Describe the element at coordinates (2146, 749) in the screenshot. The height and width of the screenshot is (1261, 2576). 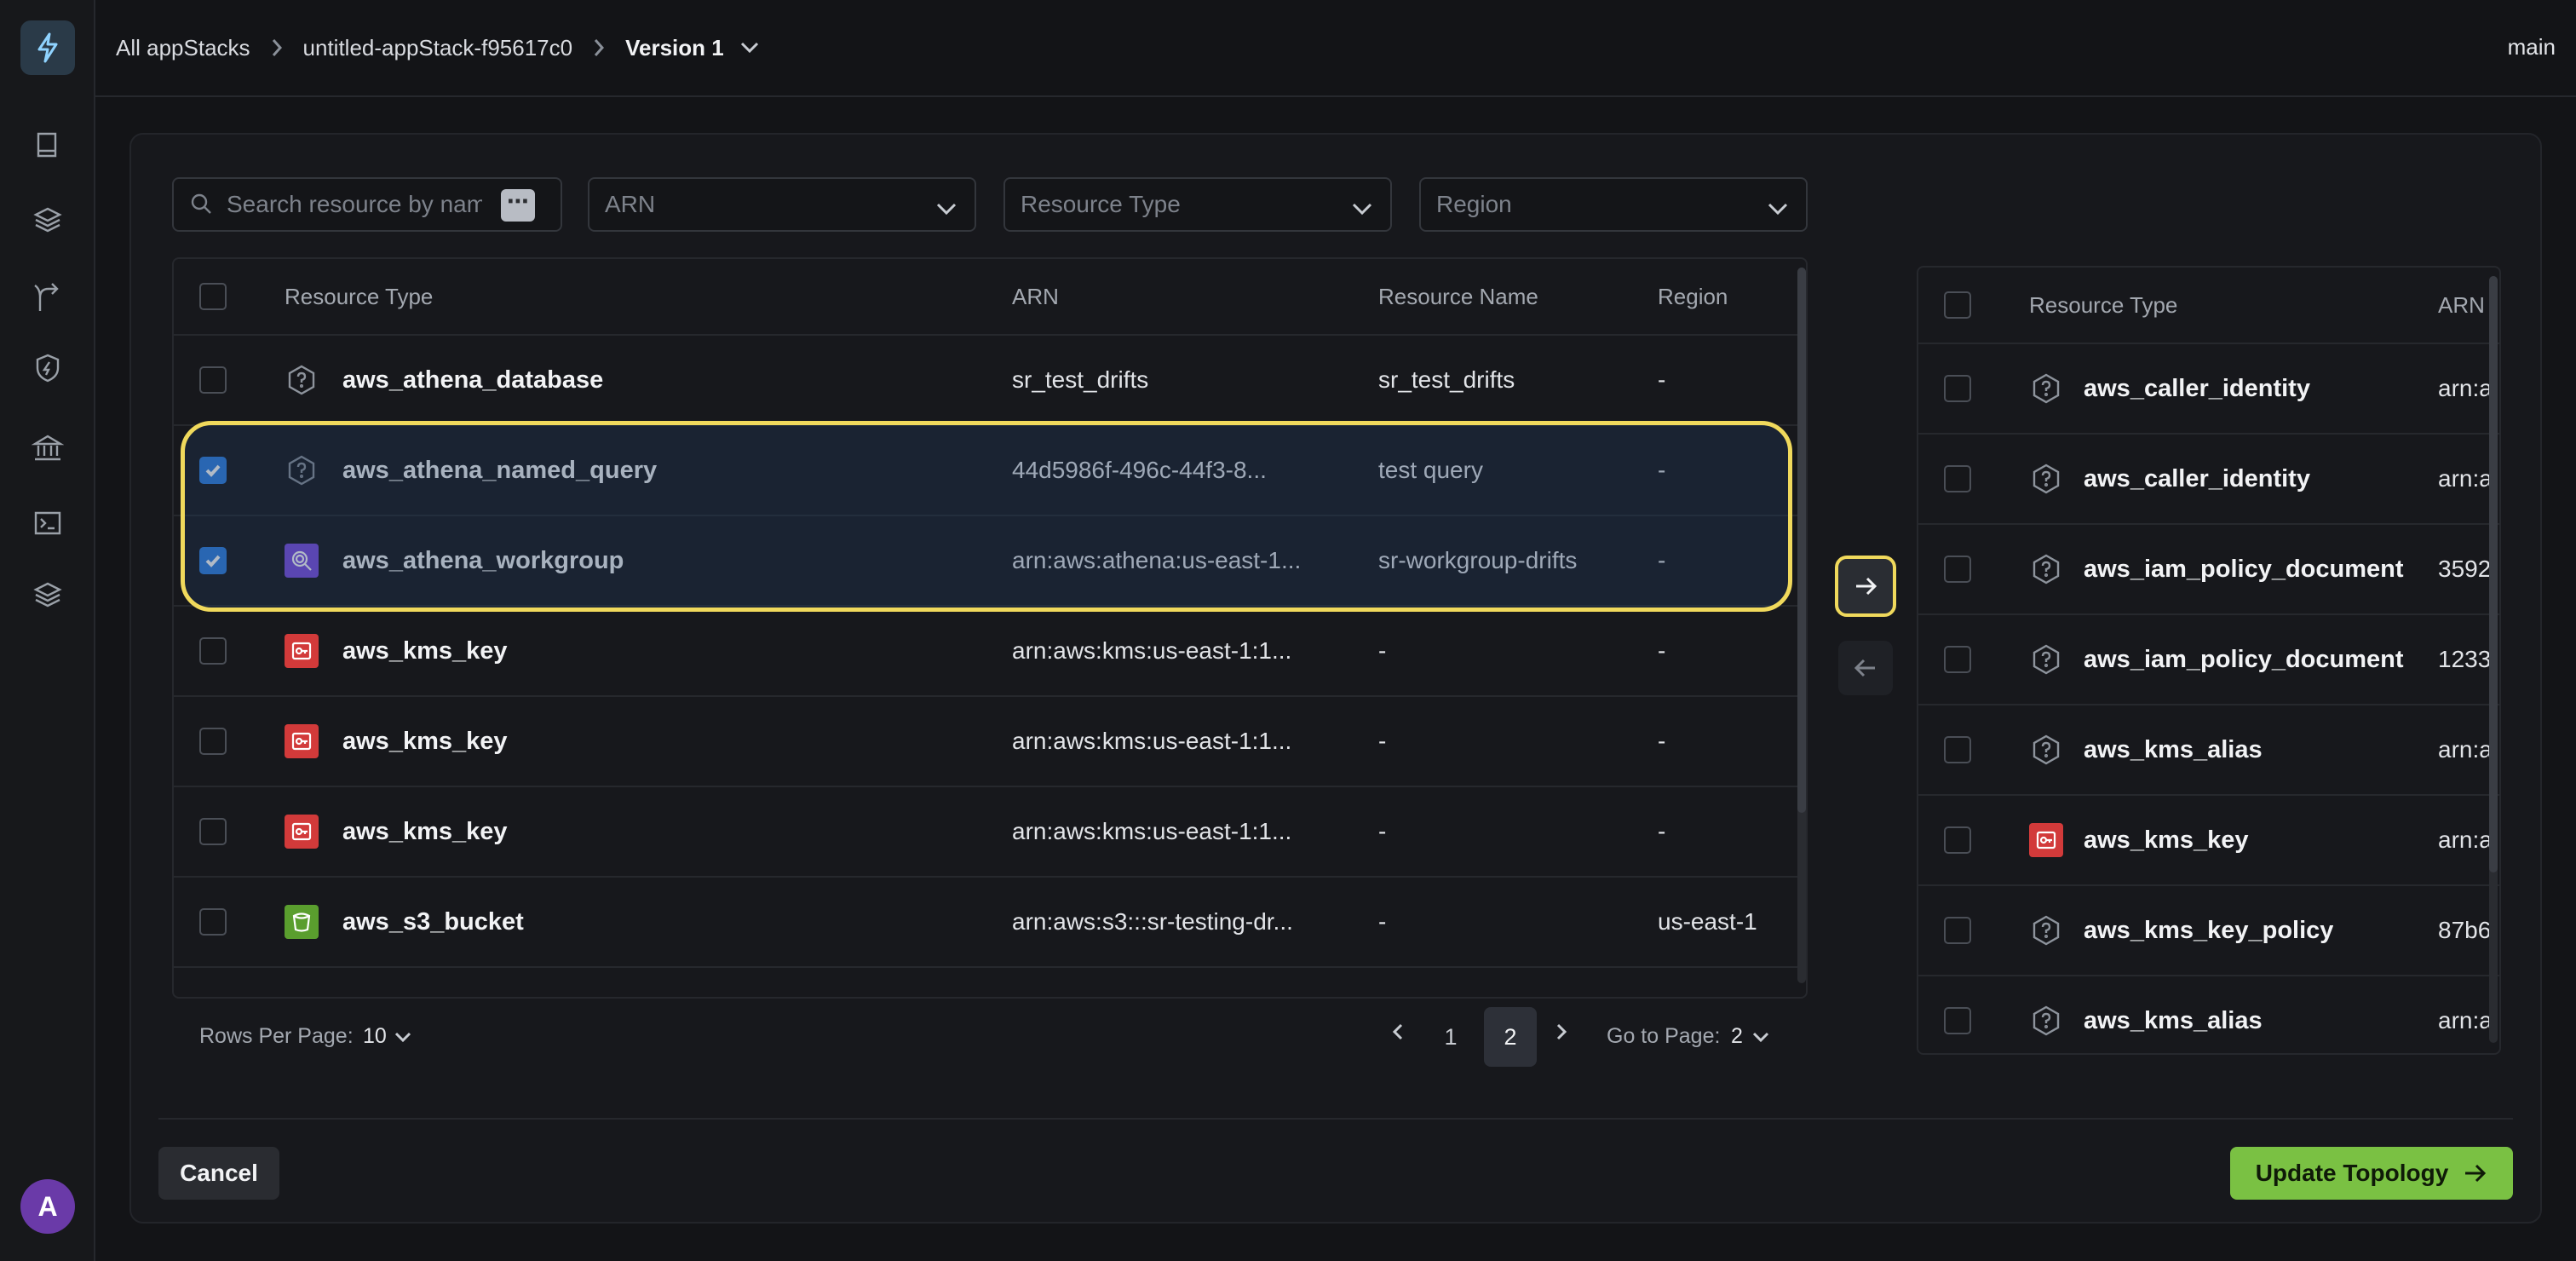
I see `resource-type-cell: aws_kms_alias` at that location.